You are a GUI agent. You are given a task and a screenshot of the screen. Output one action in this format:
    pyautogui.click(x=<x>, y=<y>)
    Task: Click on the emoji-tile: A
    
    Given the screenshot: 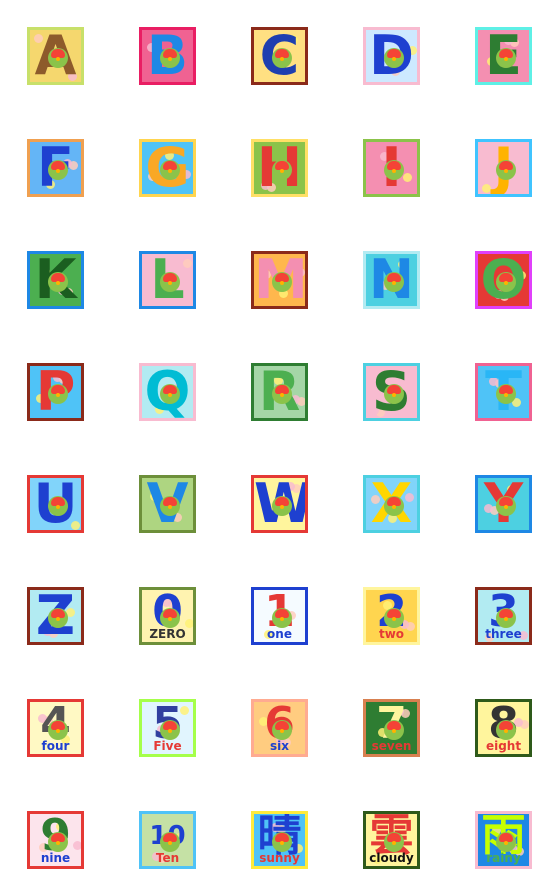 What is the action you would take?
    pyautogui.click(x=55, y=56)
    